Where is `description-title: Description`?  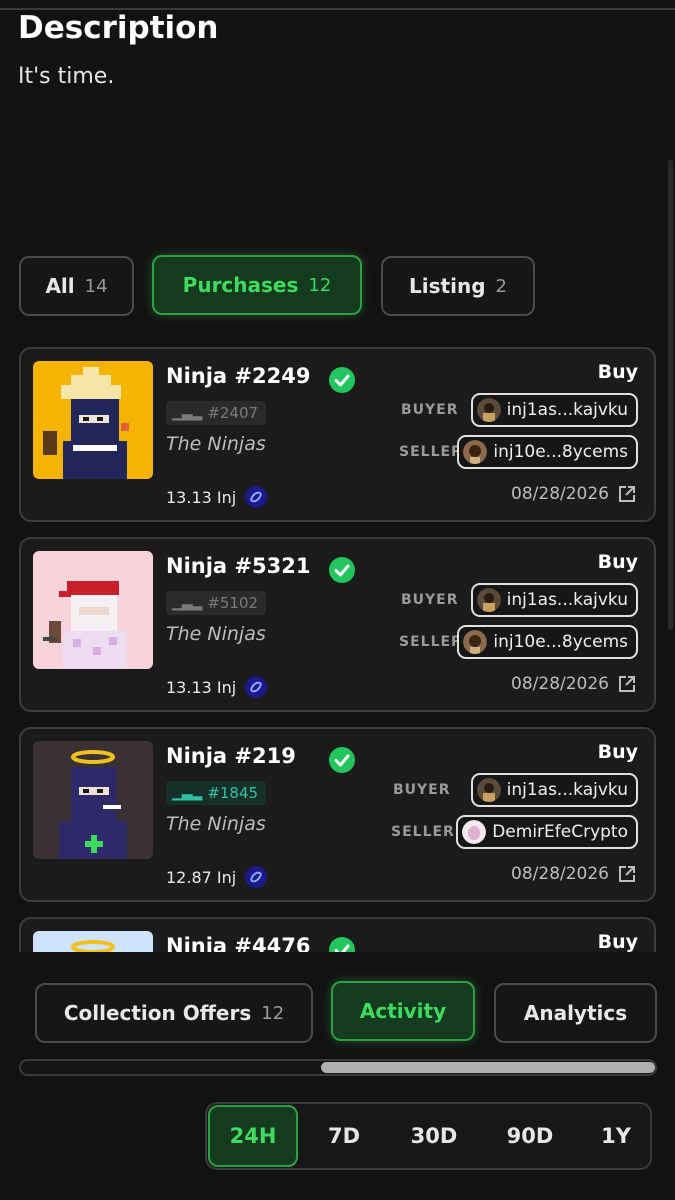 description-title: Description is located at coordinates (118, 28).